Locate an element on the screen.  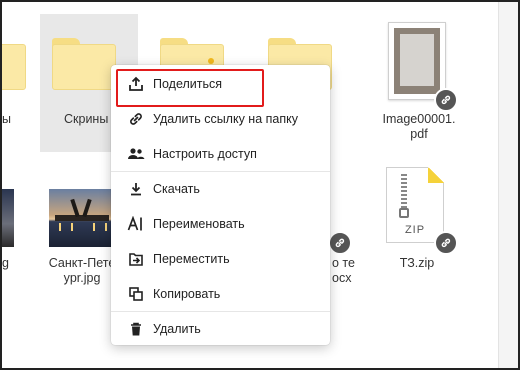
scrollbar-track is located at coordinates (508, 185).